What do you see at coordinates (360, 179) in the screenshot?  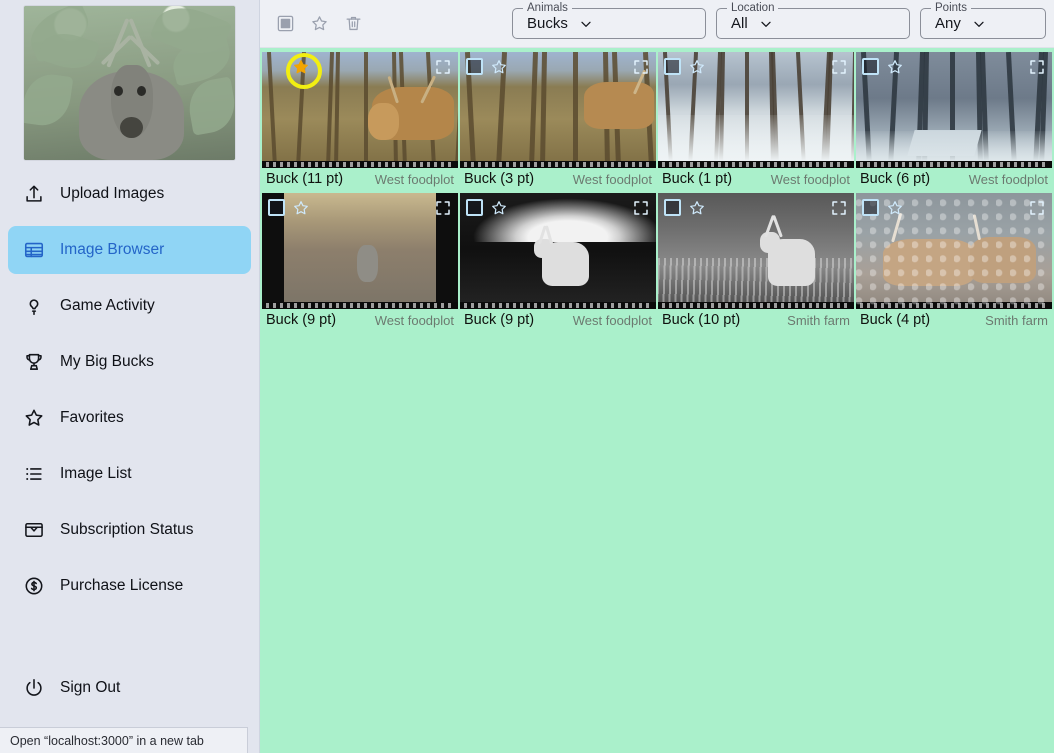 I see `image-caption: Buck (11 pt) West foodplot` at bounding box center [360, 179].